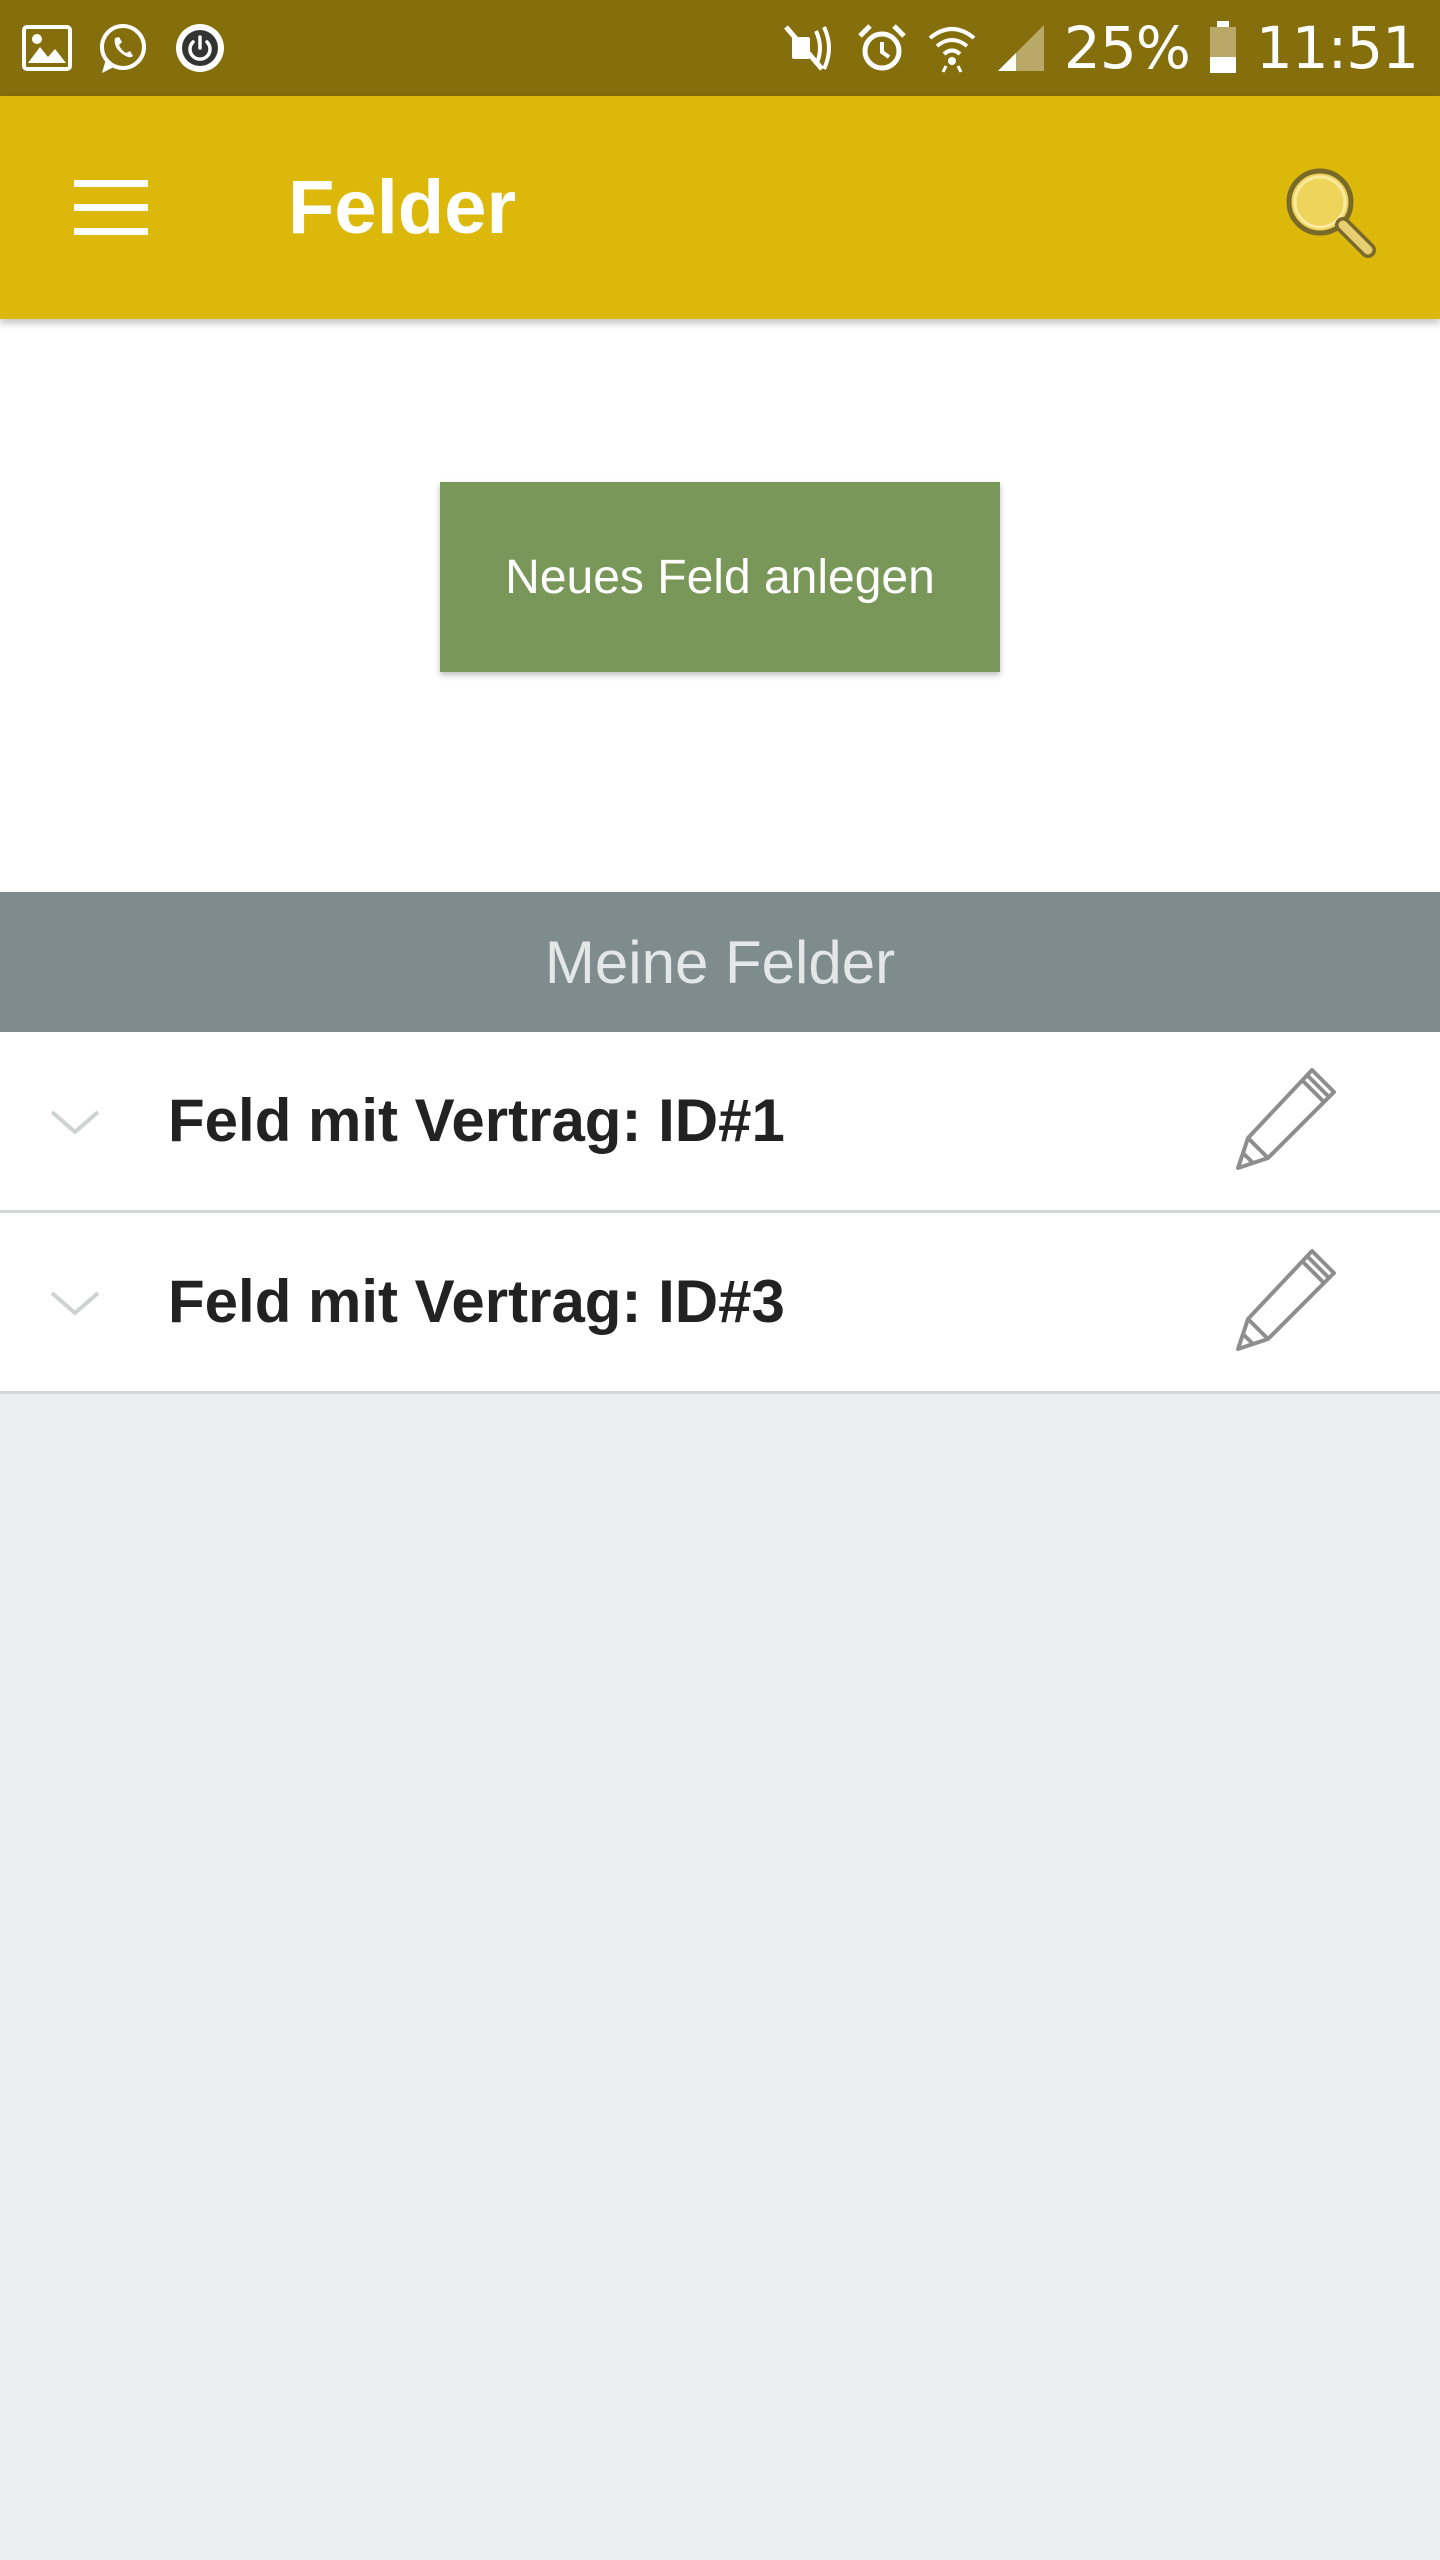 The height and width of the screenshot is (2560, 1440). What do you see at coordinates (720, 577) in the screenshot?
I see `new-field-button: Neues Feld anlegen` at bounding box center [720, 577].